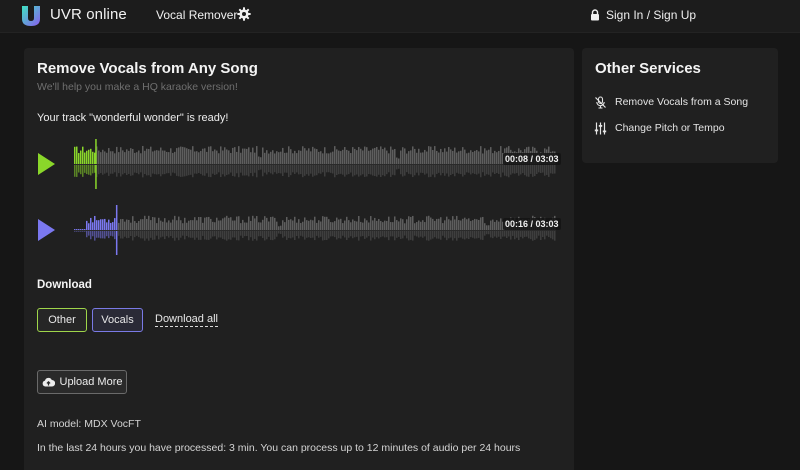 The width and height of the screenshot is (800, 470). What do you see at coordinates (31, 16) in the screenshot?
I see `uvr-logo-icon` at bounding box center [31, 16].